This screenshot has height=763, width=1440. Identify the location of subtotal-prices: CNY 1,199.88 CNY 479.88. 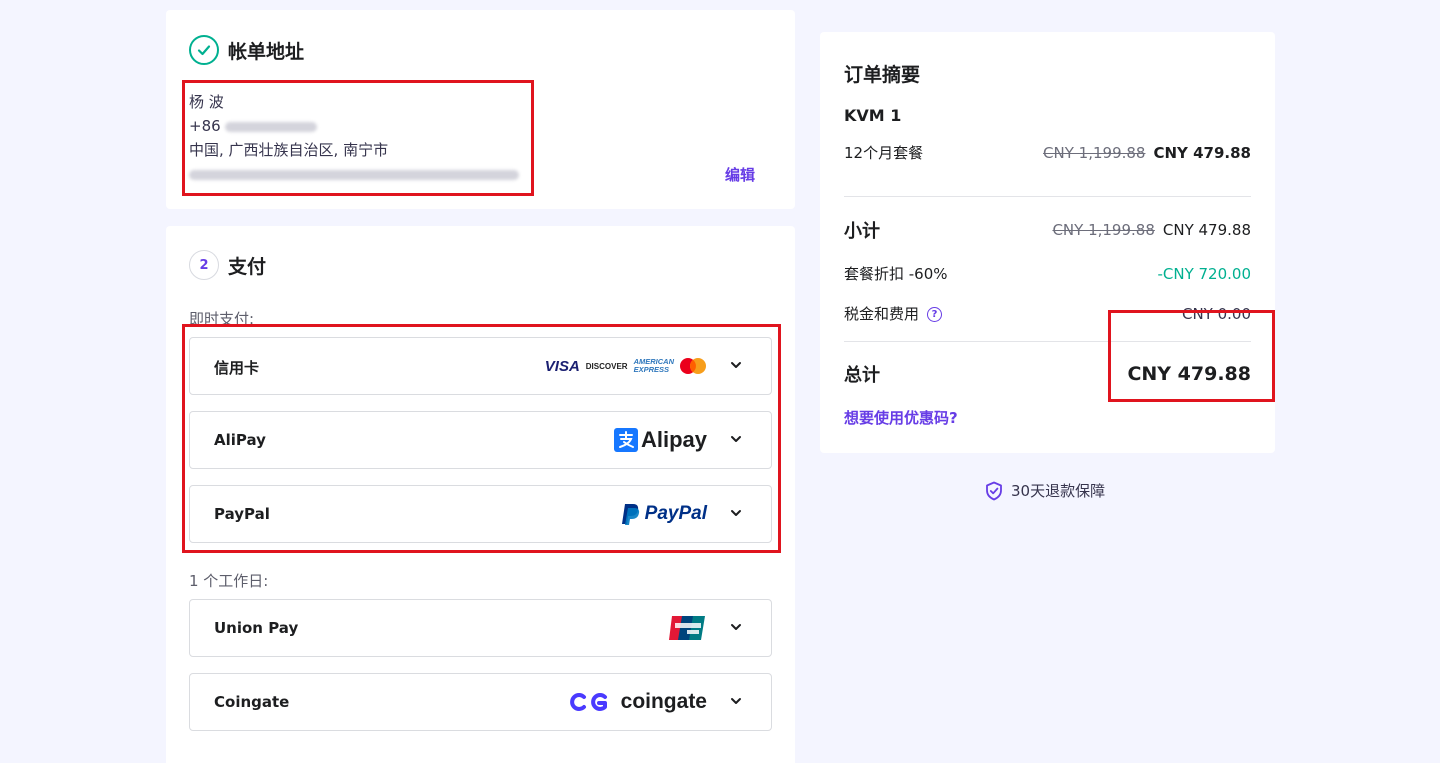
(1151, 230).